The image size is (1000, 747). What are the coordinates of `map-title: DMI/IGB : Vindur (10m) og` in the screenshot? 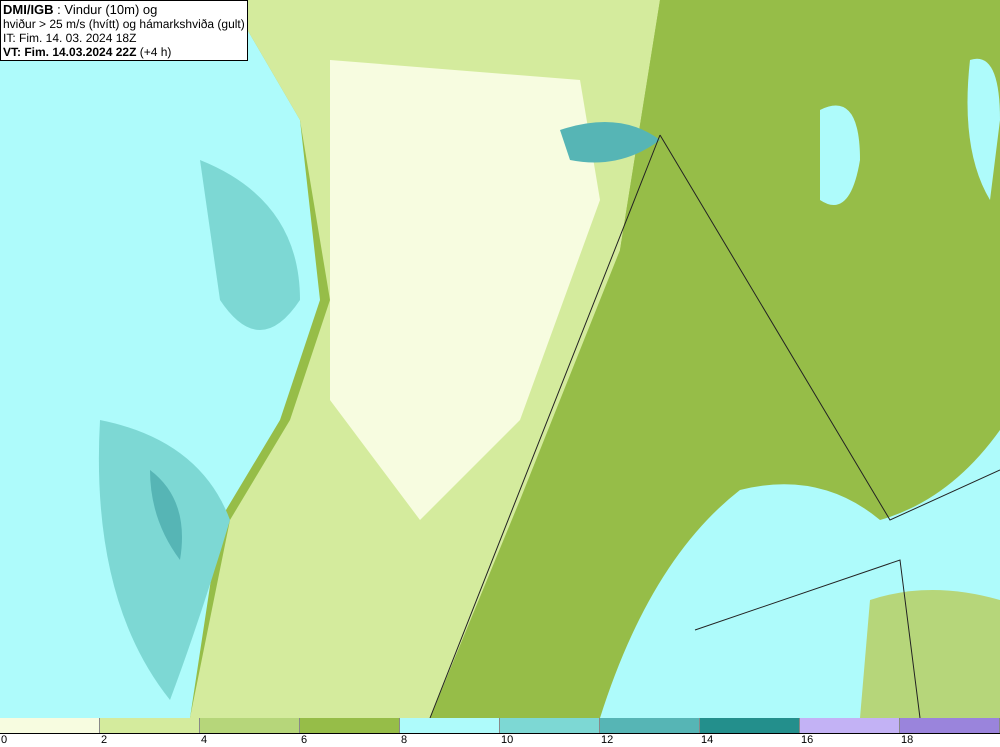 It's located at (80, 9).